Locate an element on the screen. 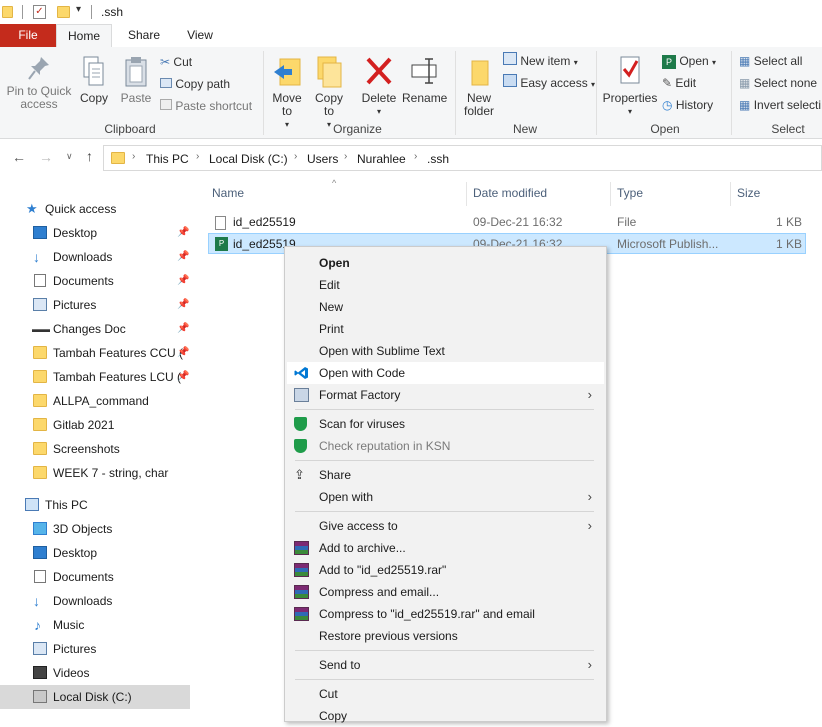 The height and width of the screenshot is (727, 822). nav-item-pc-desktop: Desktop is located at coordinates (95, 553).